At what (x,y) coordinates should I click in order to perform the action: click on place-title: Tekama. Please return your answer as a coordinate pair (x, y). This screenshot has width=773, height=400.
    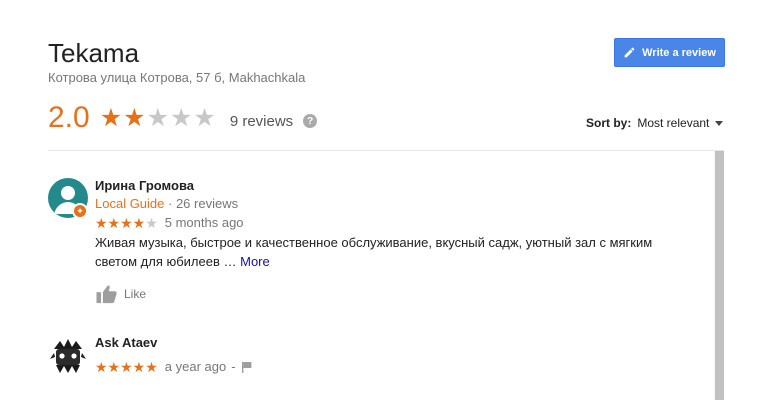
    Looking at the image, I should click on (94, 53).